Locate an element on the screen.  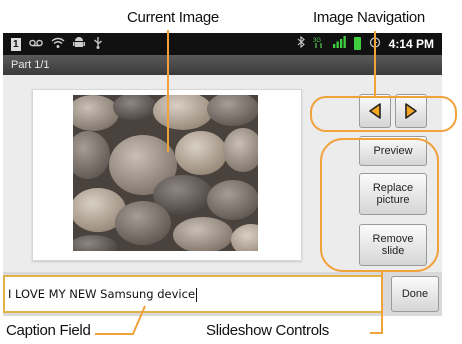
slideshow-controls-pointer-line is located at coordinates (376, 302).